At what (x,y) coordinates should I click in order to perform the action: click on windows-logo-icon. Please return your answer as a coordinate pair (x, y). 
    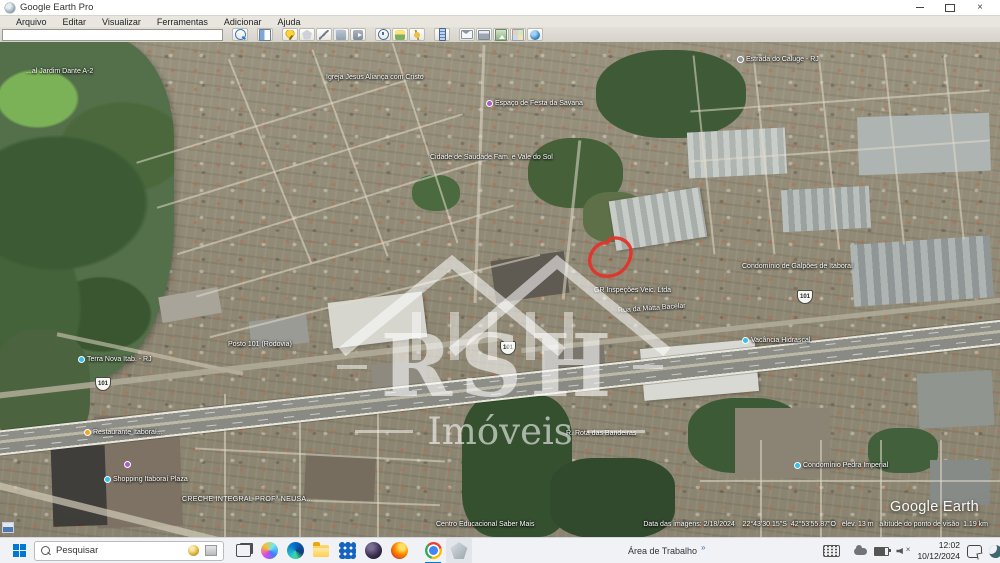
    Looking at the image, I should click on (19, 550).